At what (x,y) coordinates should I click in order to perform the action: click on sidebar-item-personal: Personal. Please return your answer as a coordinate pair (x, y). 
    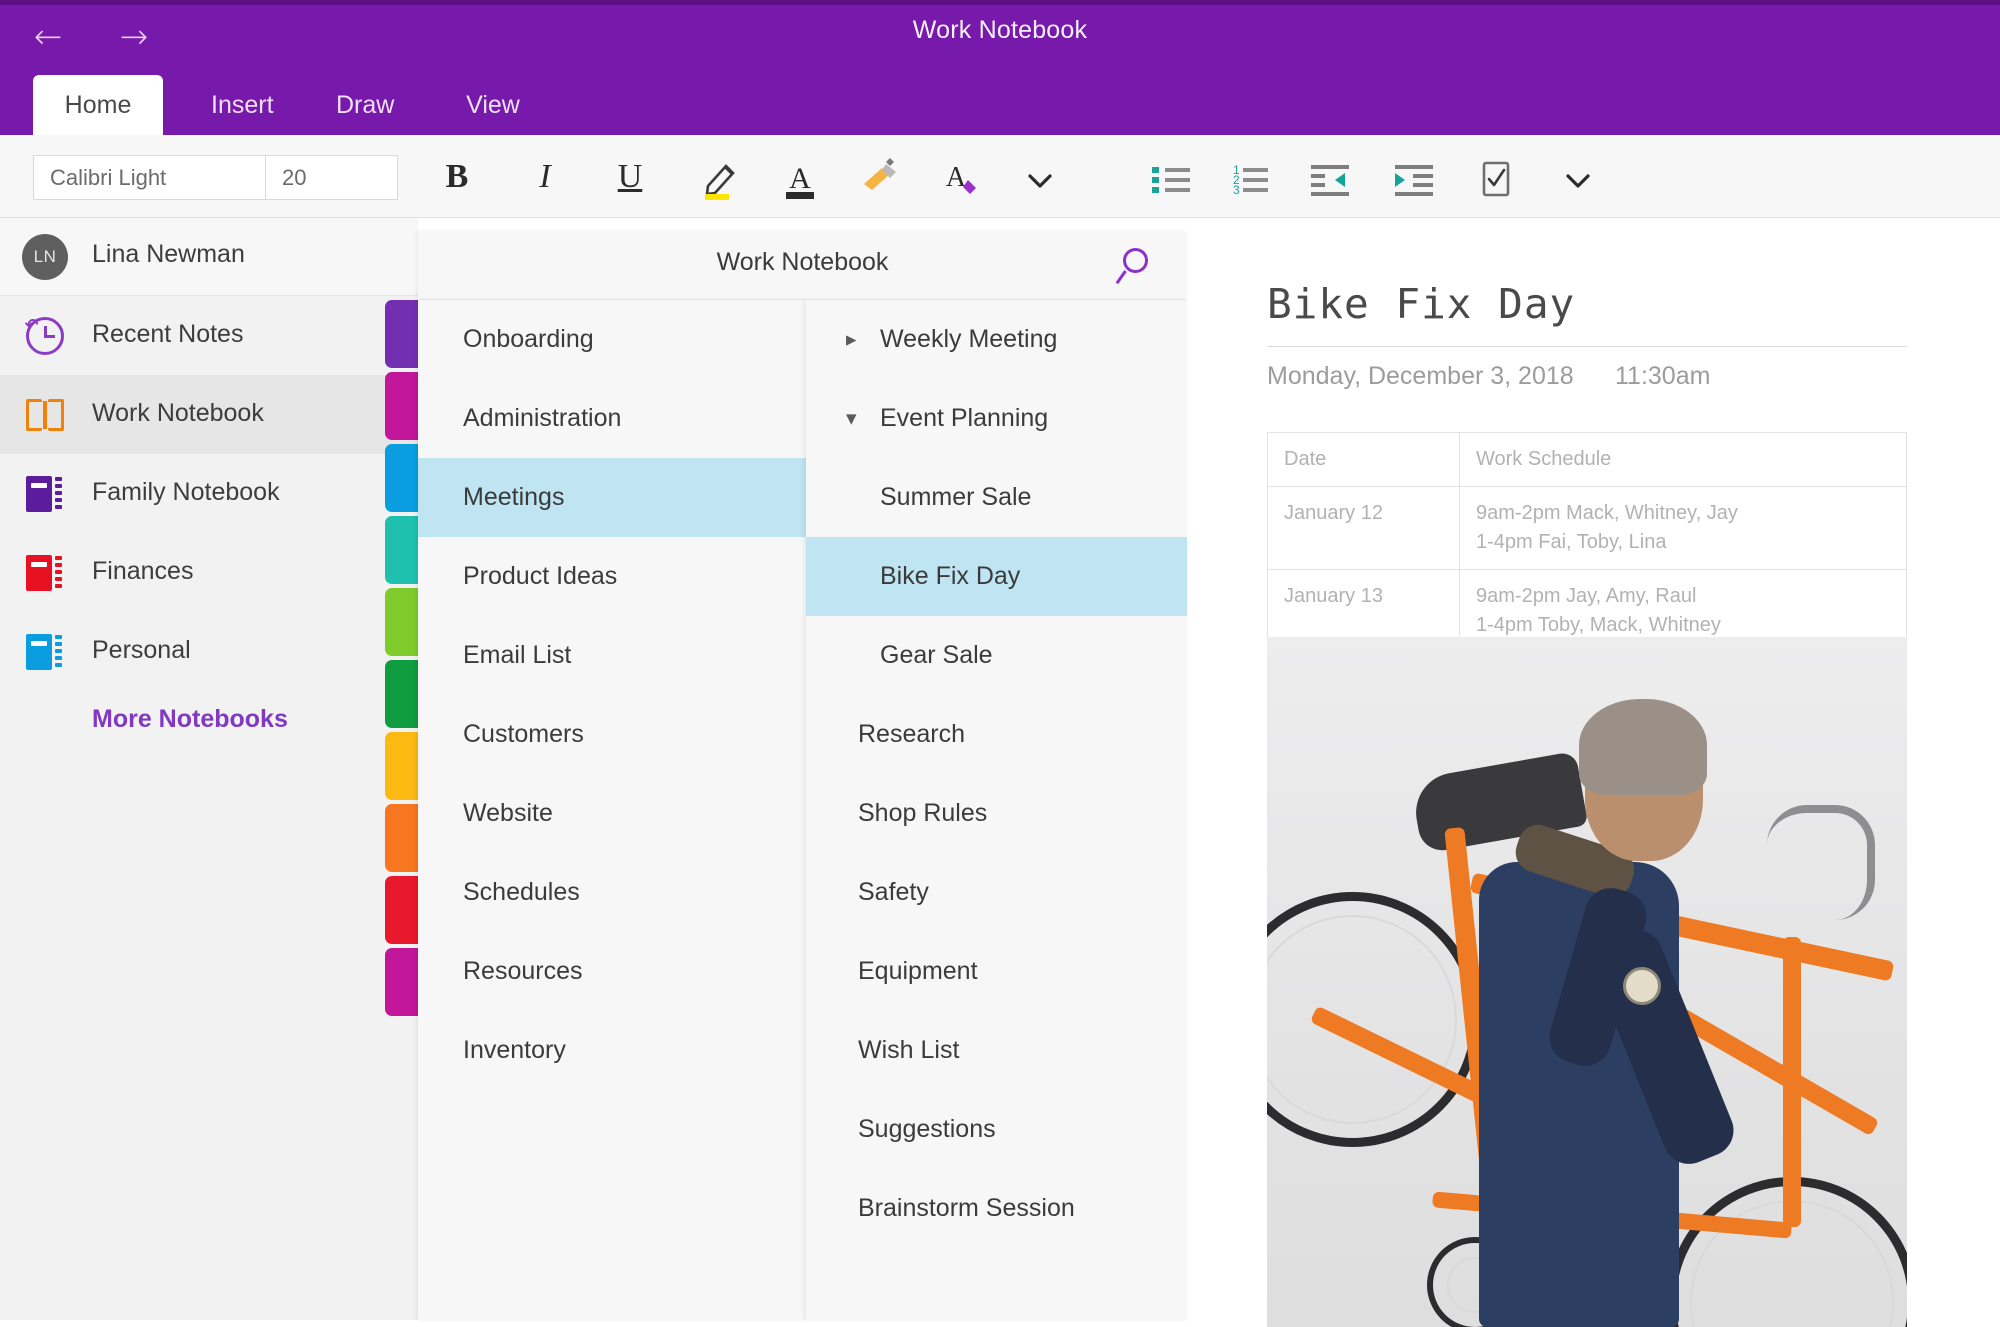
    Looking at the image, I should click on (209, 651).